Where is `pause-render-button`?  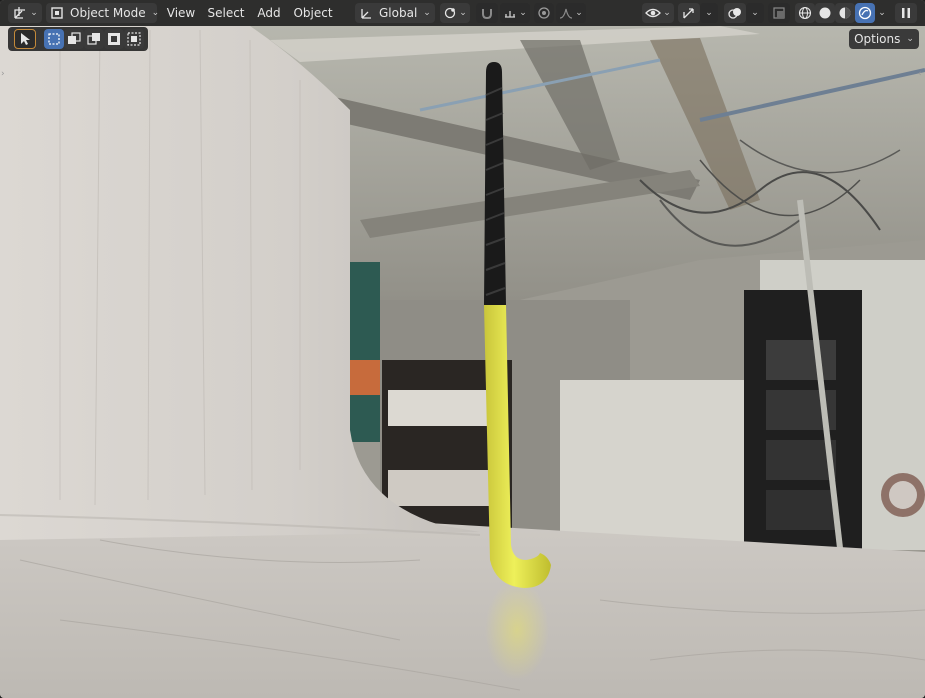
pause-render-button is located at coordinates (906, 13).